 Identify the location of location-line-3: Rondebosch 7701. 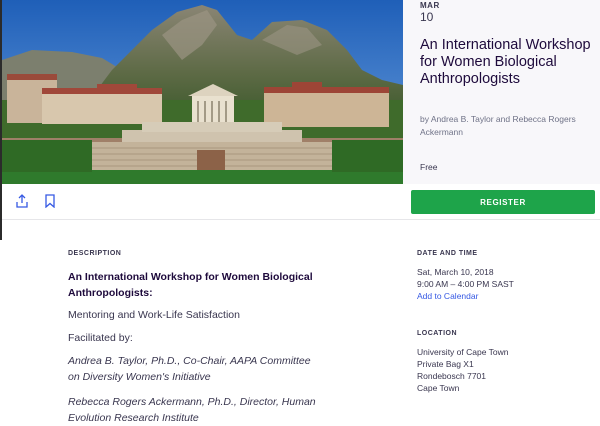
(452, 376).